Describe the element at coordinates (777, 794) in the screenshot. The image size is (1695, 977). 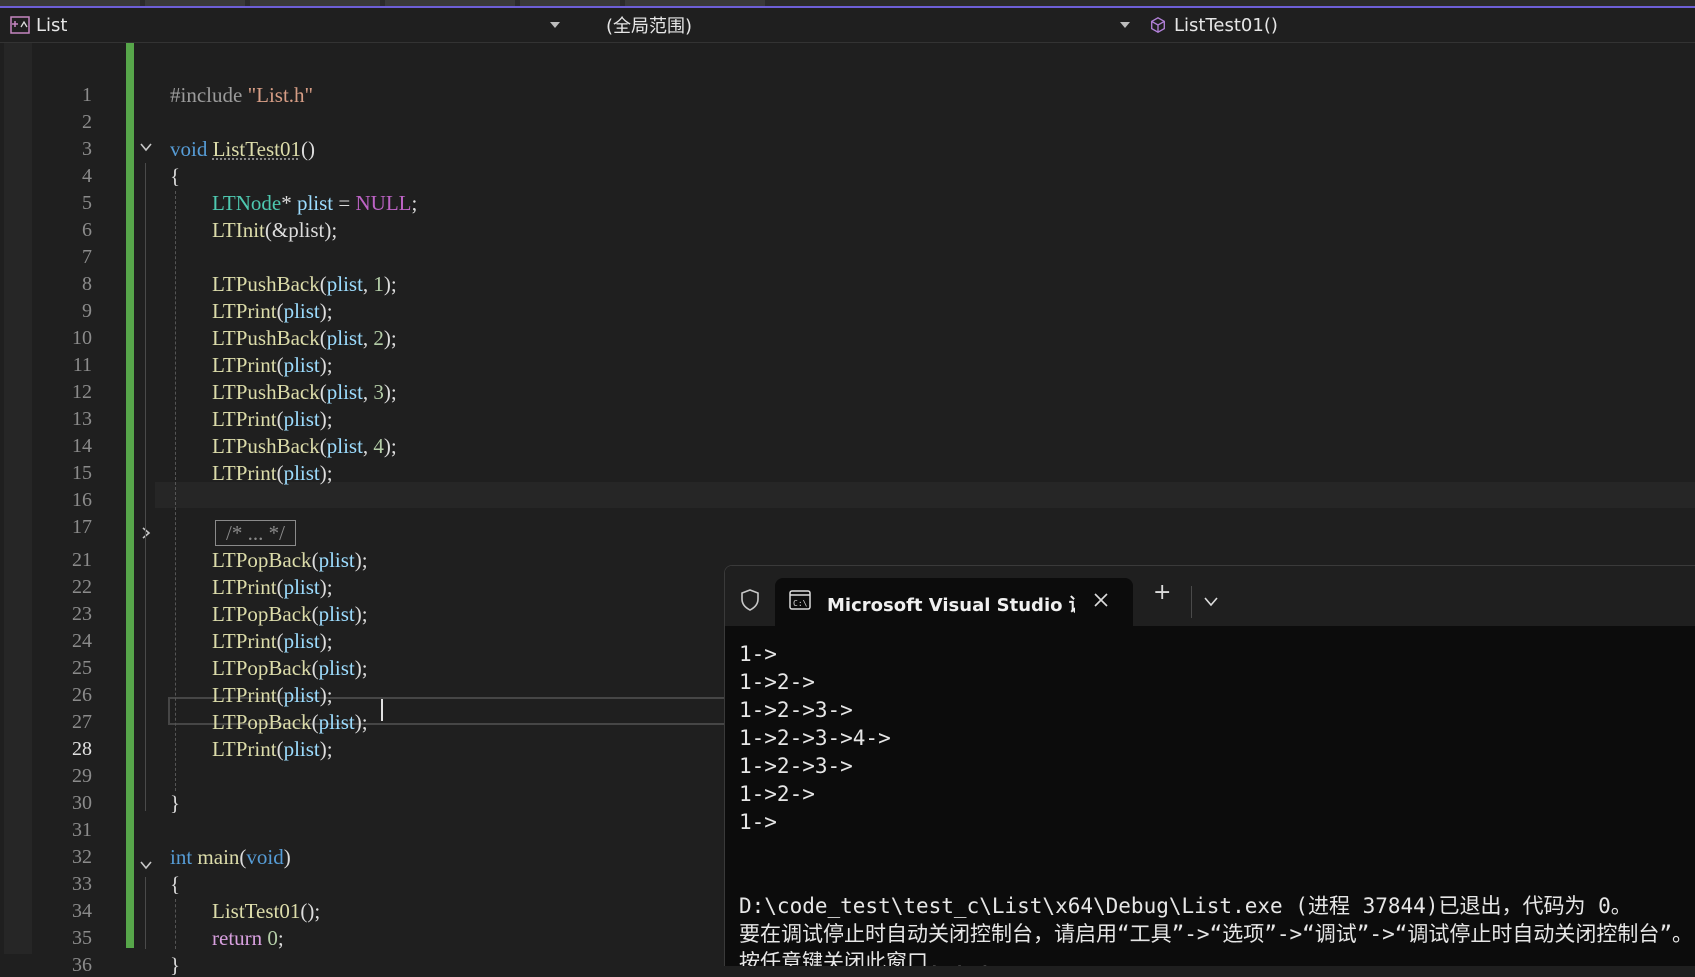
I see `console-line: 1->2->` at that location.